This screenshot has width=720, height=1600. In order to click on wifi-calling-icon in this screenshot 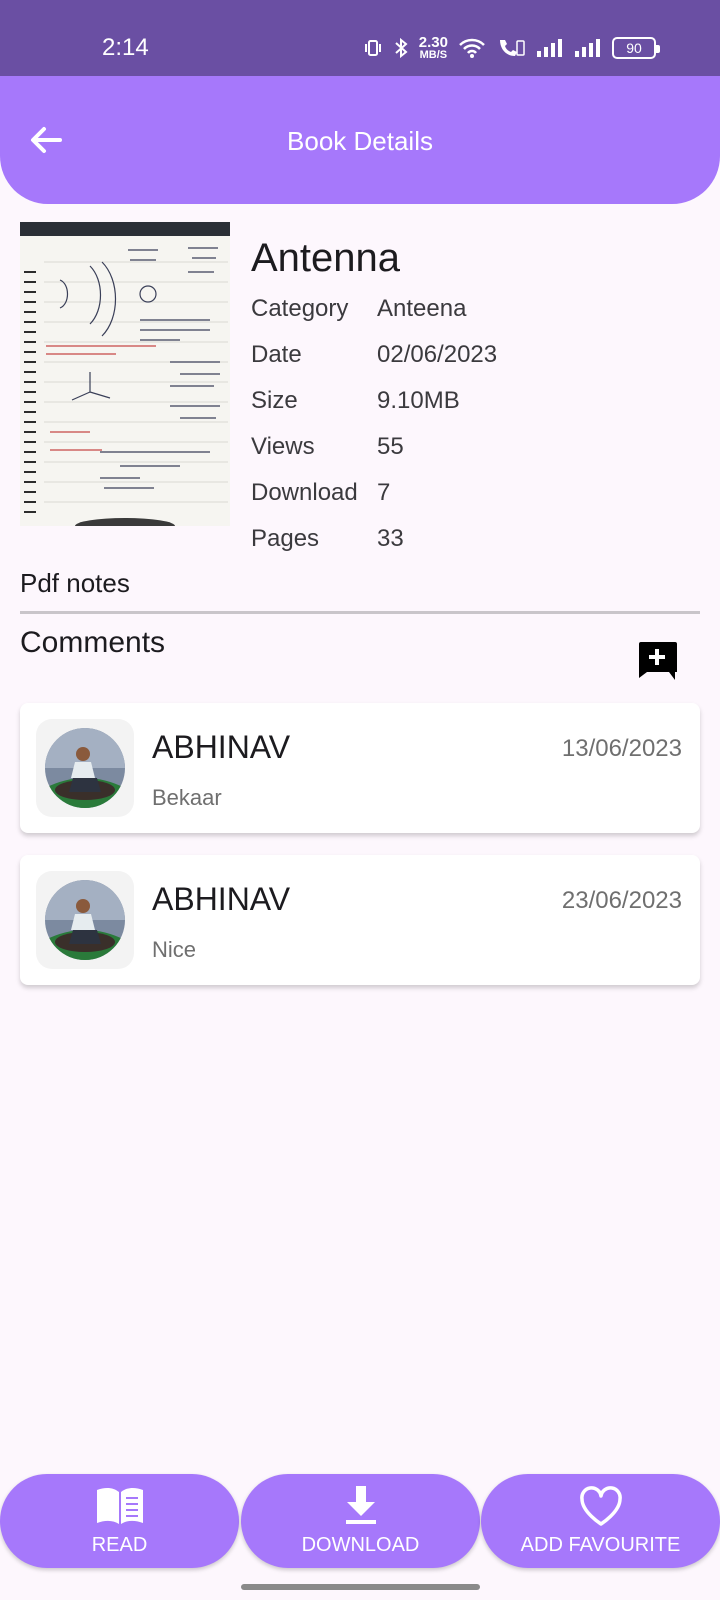, I will do `click(512, 48)`.